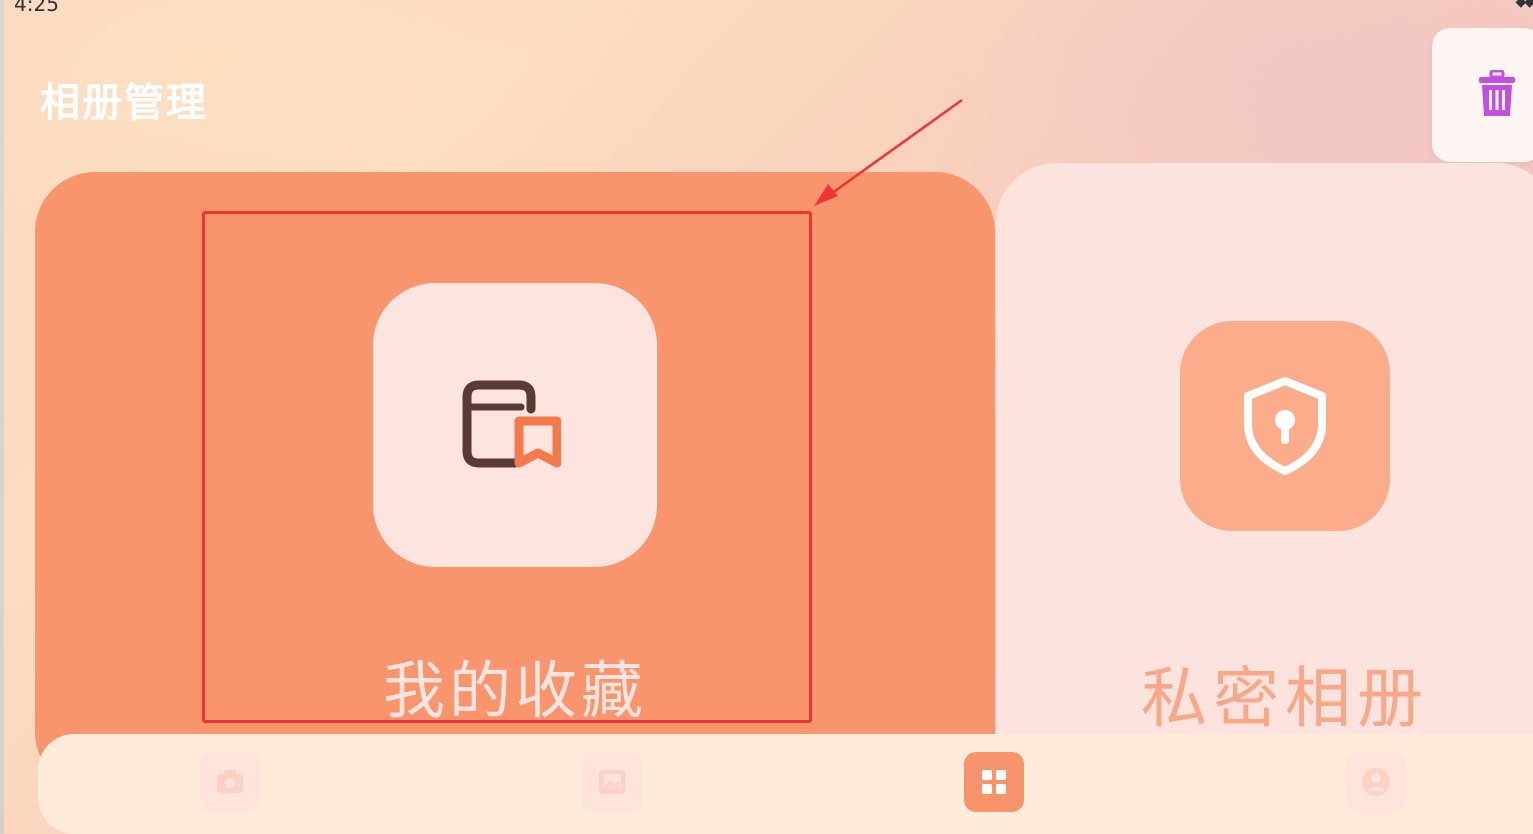 This screenshot has width=1533, height=834. I want to click on status-icons: ◆◆, so click(1524, 5).